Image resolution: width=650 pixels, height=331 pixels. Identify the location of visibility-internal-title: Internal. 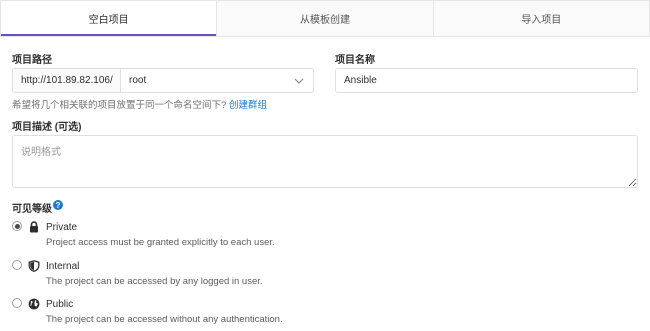
(63, 266).